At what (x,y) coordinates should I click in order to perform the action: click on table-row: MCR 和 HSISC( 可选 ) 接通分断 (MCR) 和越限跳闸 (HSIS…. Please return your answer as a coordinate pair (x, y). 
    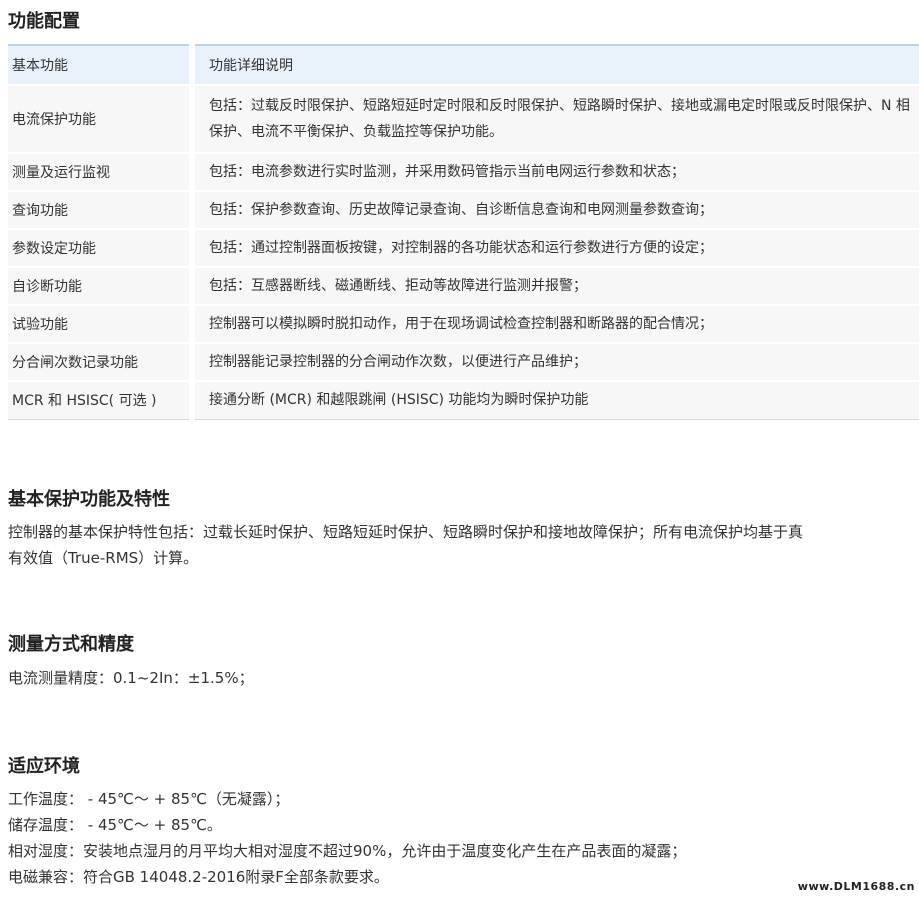
    Looking at the image, I should click on (463, 400).